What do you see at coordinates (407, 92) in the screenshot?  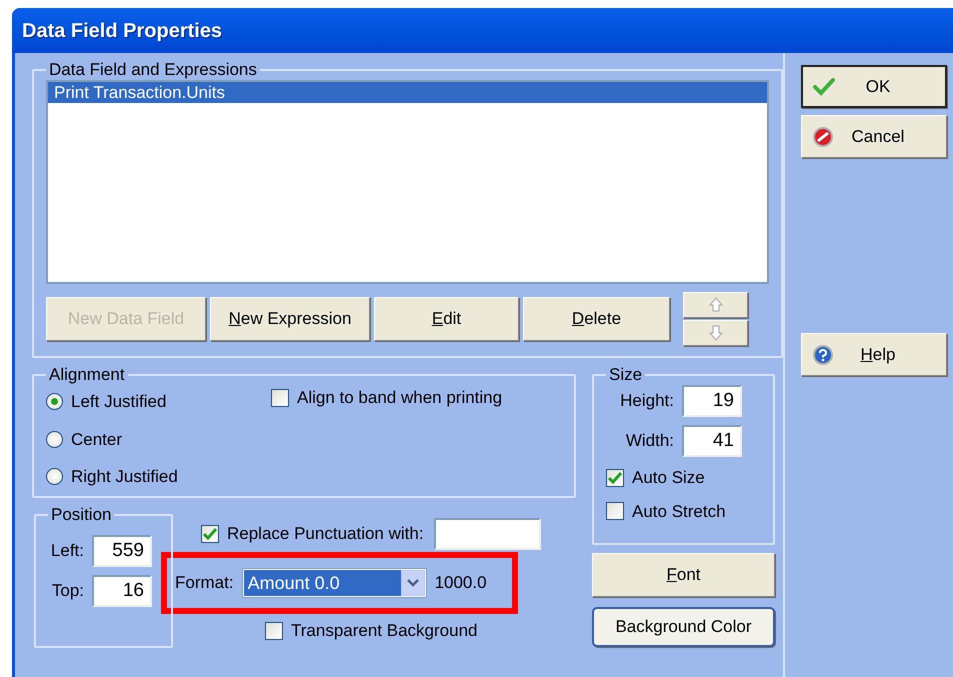 I see `list-item: Print Transaction.Units` at bounding box center [407, 92].